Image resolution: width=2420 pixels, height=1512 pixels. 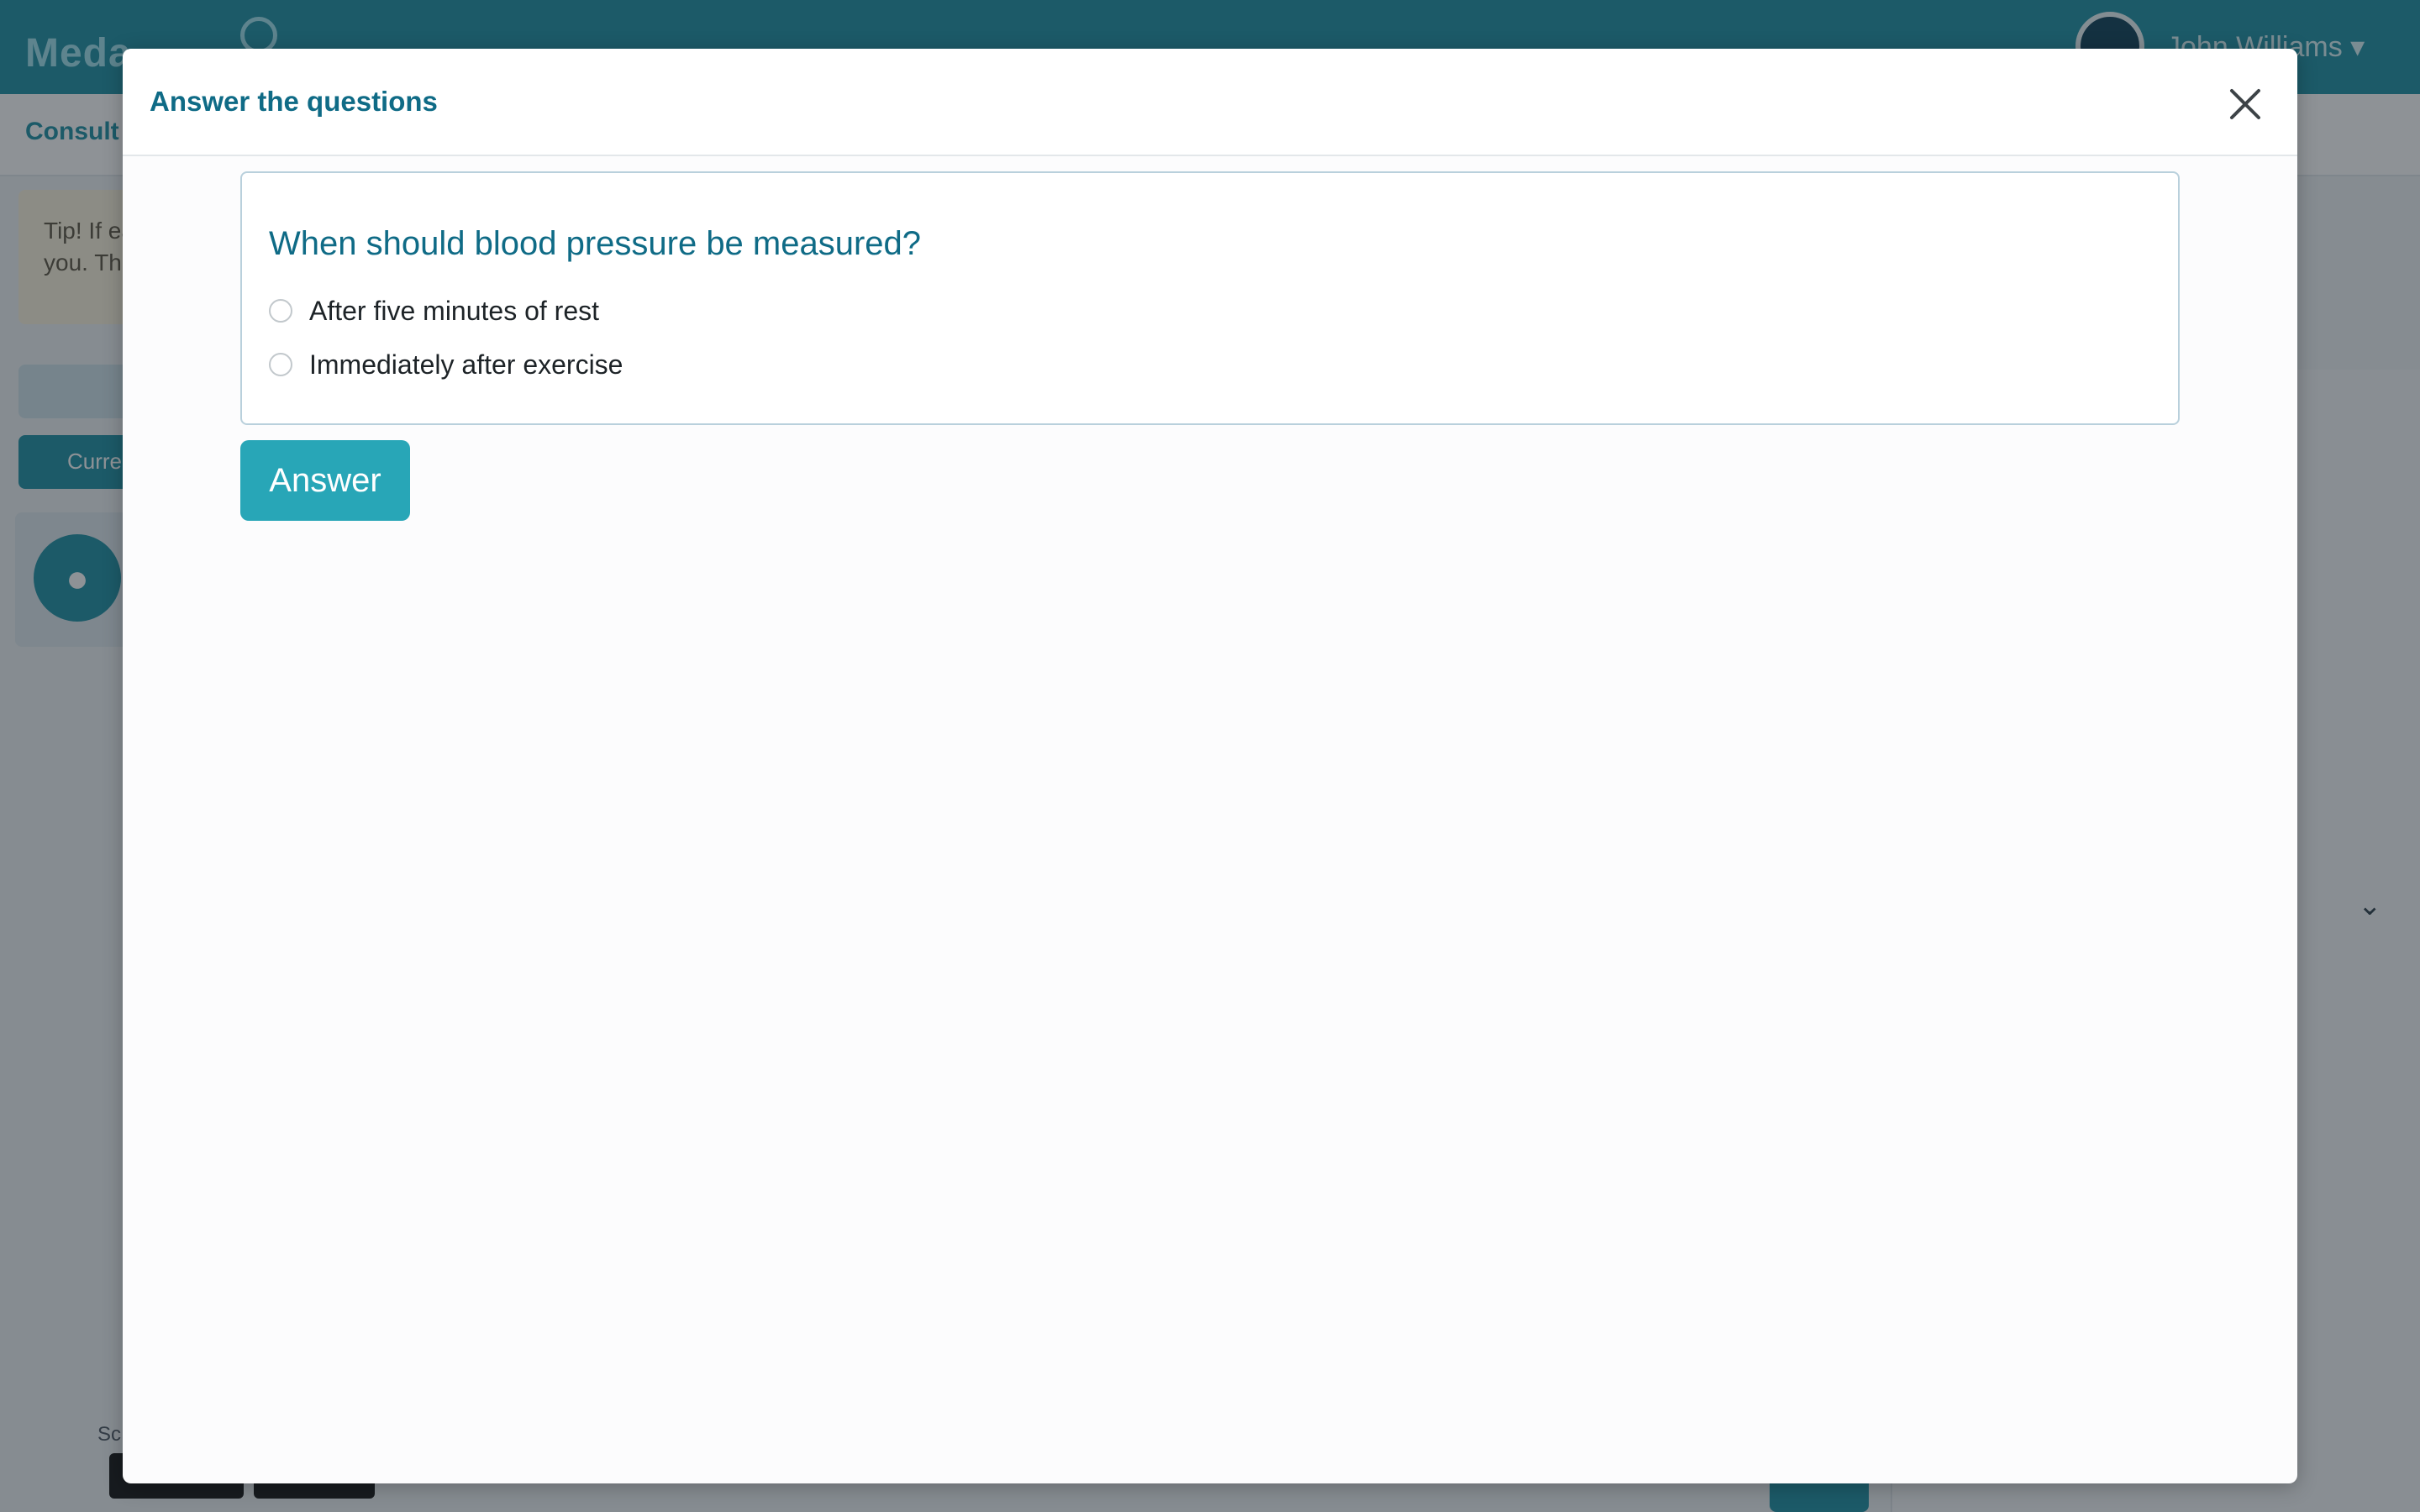 I want to click on option-label: Immediately after exercise, so click(x=466, y=364).